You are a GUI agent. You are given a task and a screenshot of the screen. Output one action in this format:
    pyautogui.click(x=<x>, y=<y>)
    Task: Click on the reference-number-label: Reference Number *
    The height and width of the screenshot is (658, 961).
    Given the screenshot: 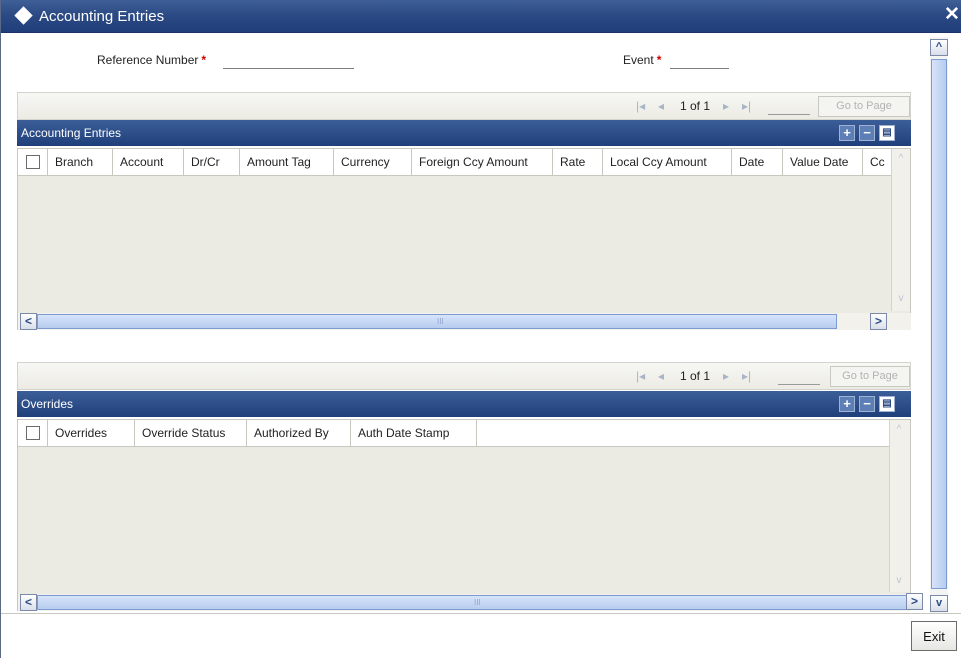 What is the action you would take?
    pyautogui.click(x=151, y=60)
    